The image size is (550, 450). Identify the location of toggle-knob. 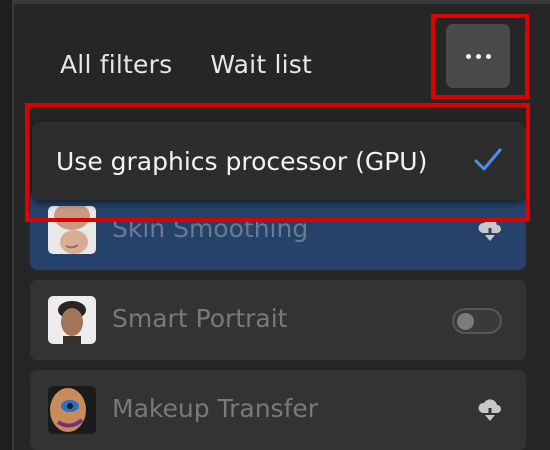
(465, 321).